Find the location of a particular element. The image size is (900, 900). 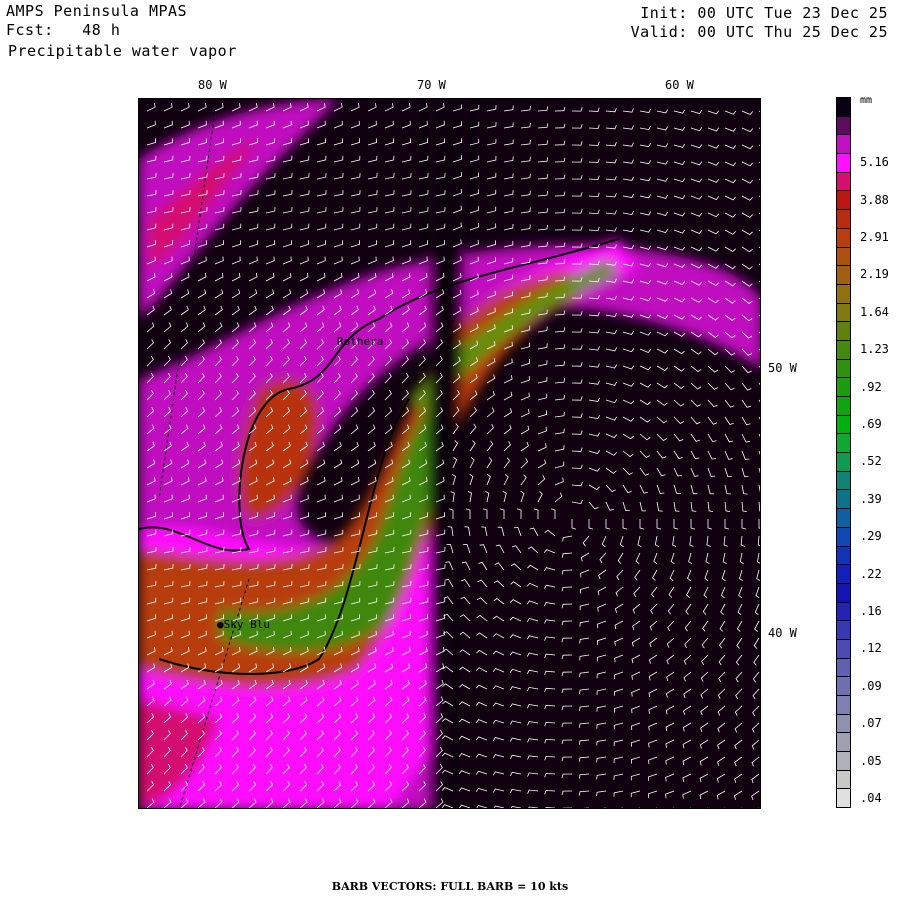

colorbar-label: .29 is located at coordinates (871, 536).